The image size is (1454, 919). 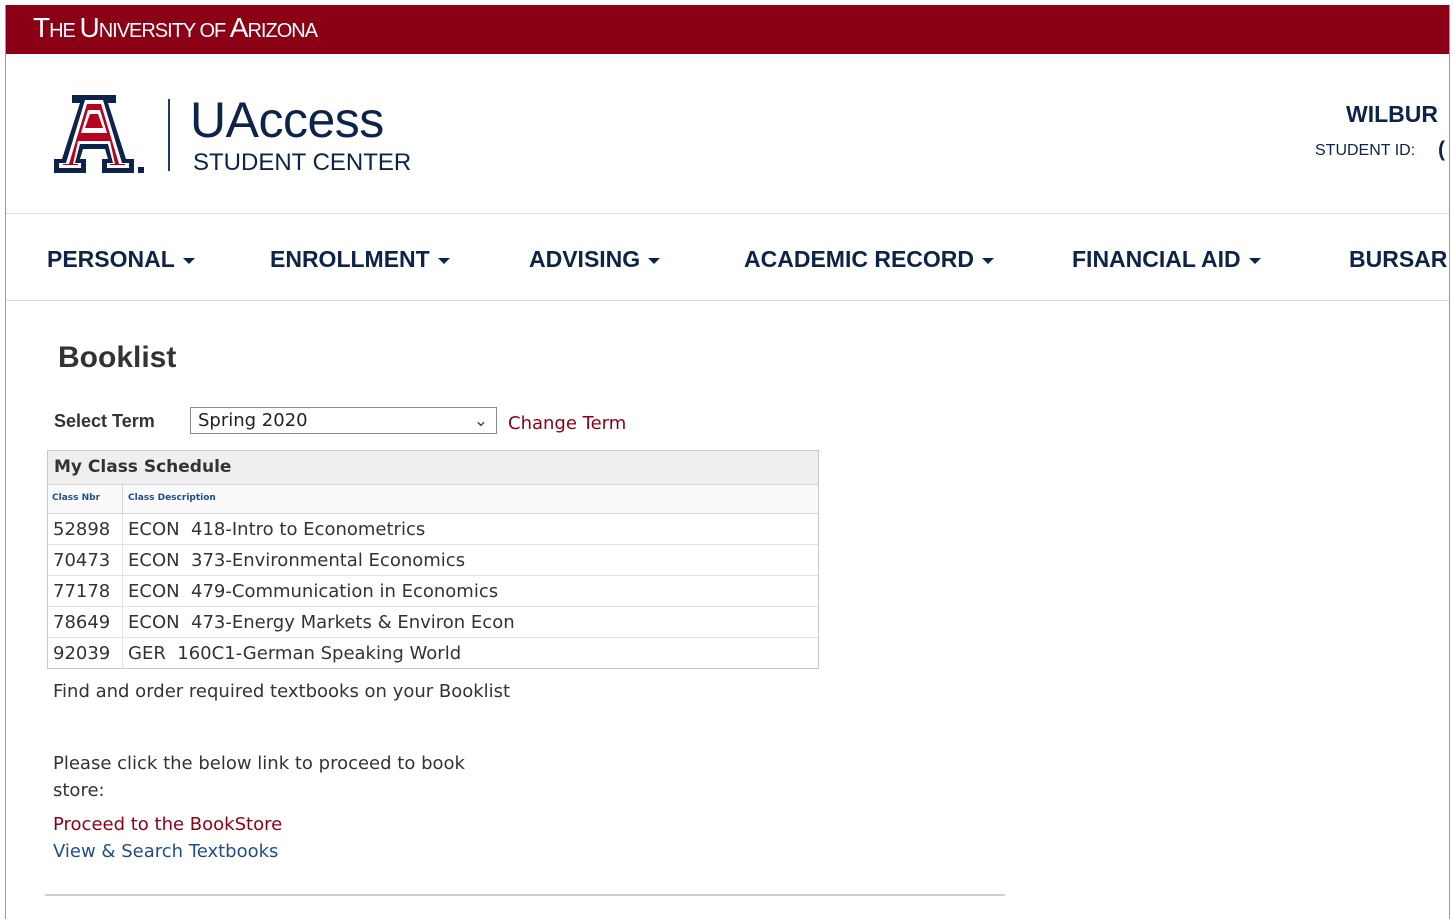 What do you see at coordinates (313, 591) in the screenshot?
I see `class-description: ECON 479-Communication in Economics` at bounding box center [313, 591].